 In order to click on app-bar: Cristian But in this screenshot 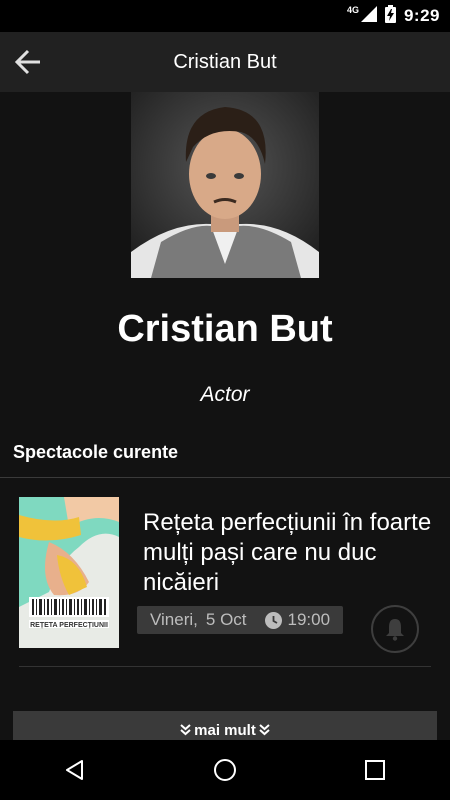, I will do `click(225, 62)`.